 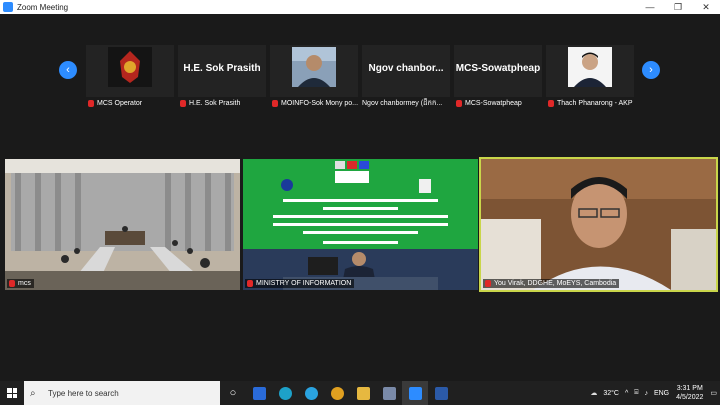 I want to click on title-bar: Zoom Meeting — ❐ ✕, so click(x=360, y=7).